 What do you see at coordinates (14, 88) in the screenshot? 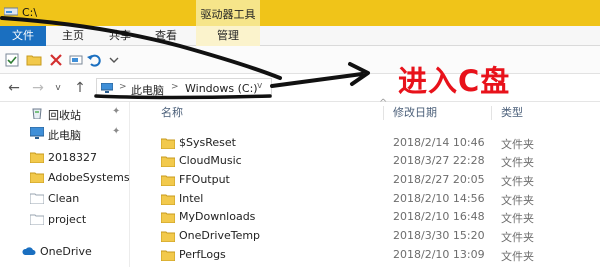
I see `back-button: ←` at bounding box center [14, 88].